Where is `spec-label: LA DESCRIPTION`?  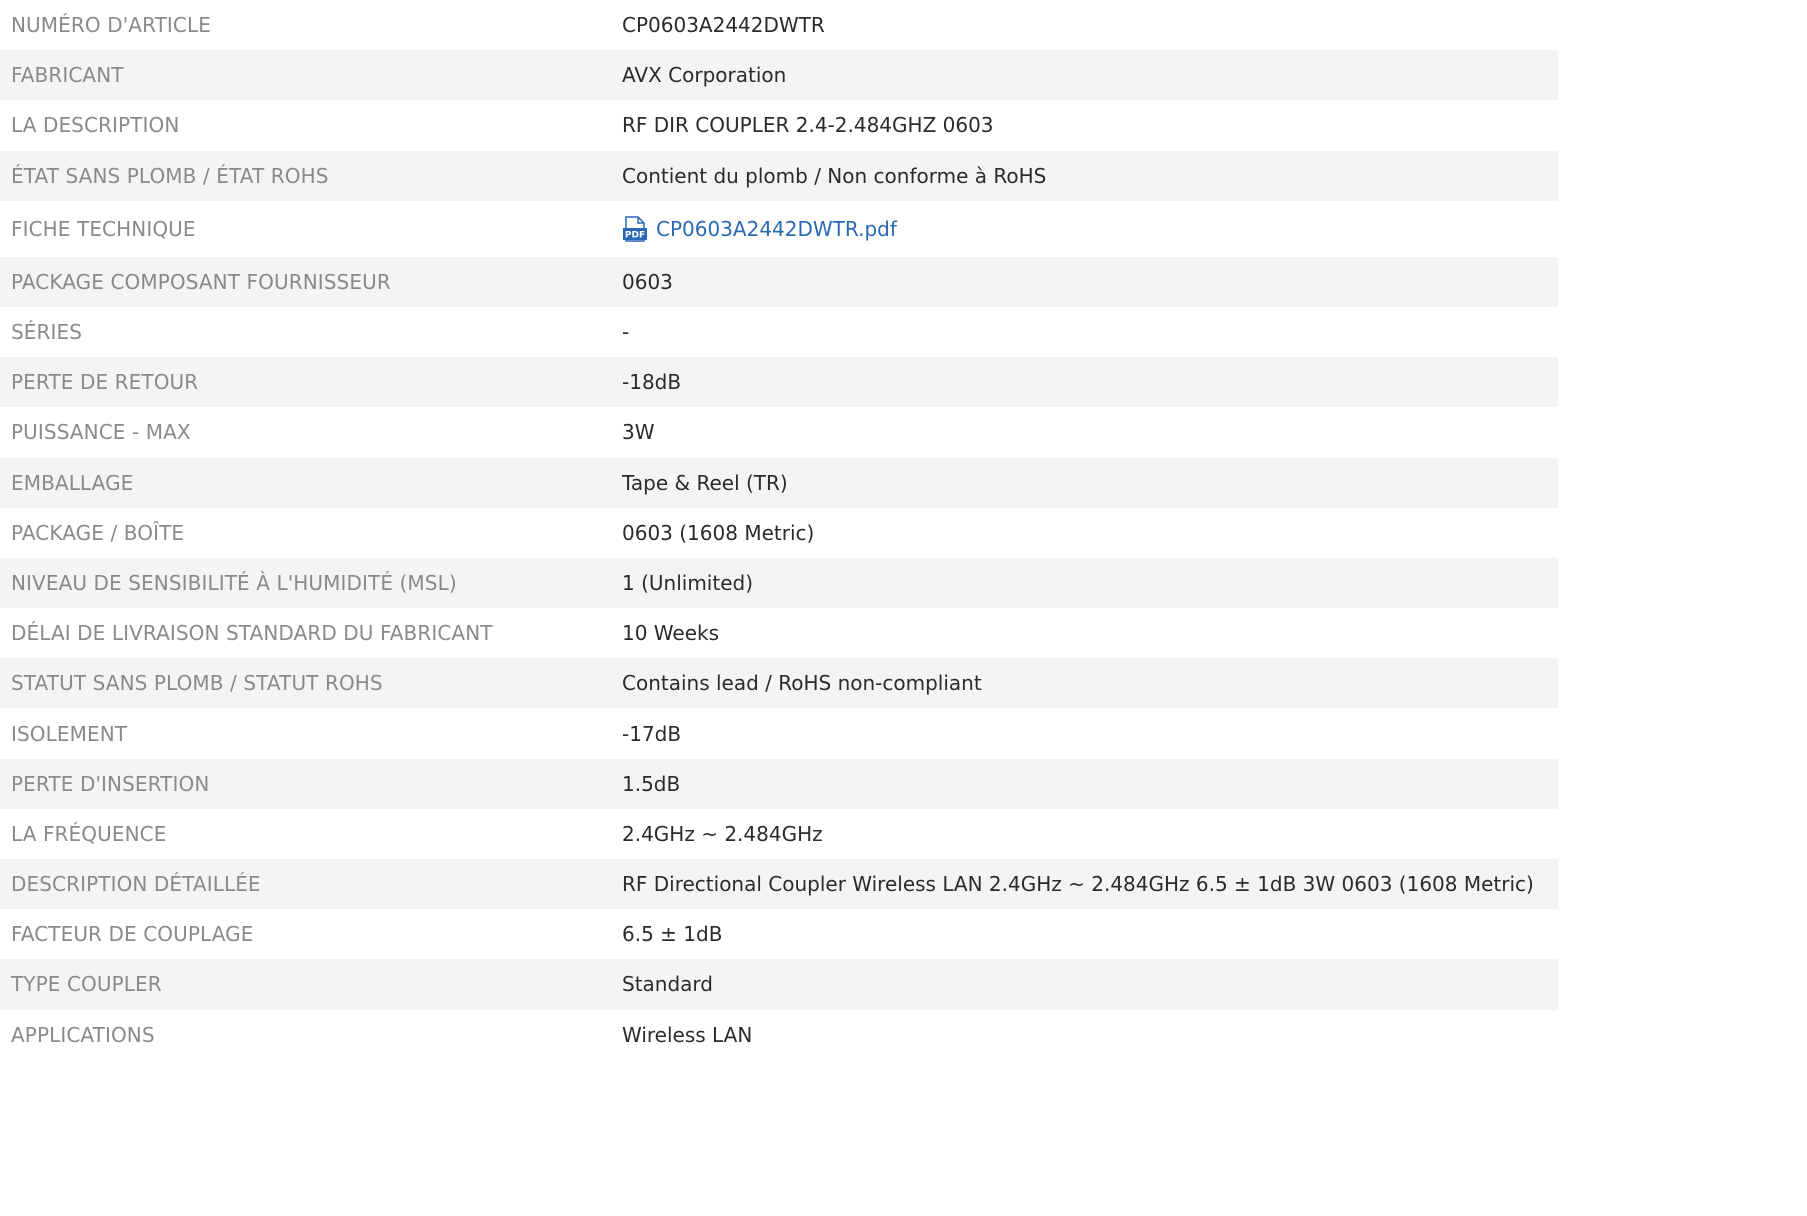
spec-label: LA DESCRIPTION is located at coordinates (95, 125).